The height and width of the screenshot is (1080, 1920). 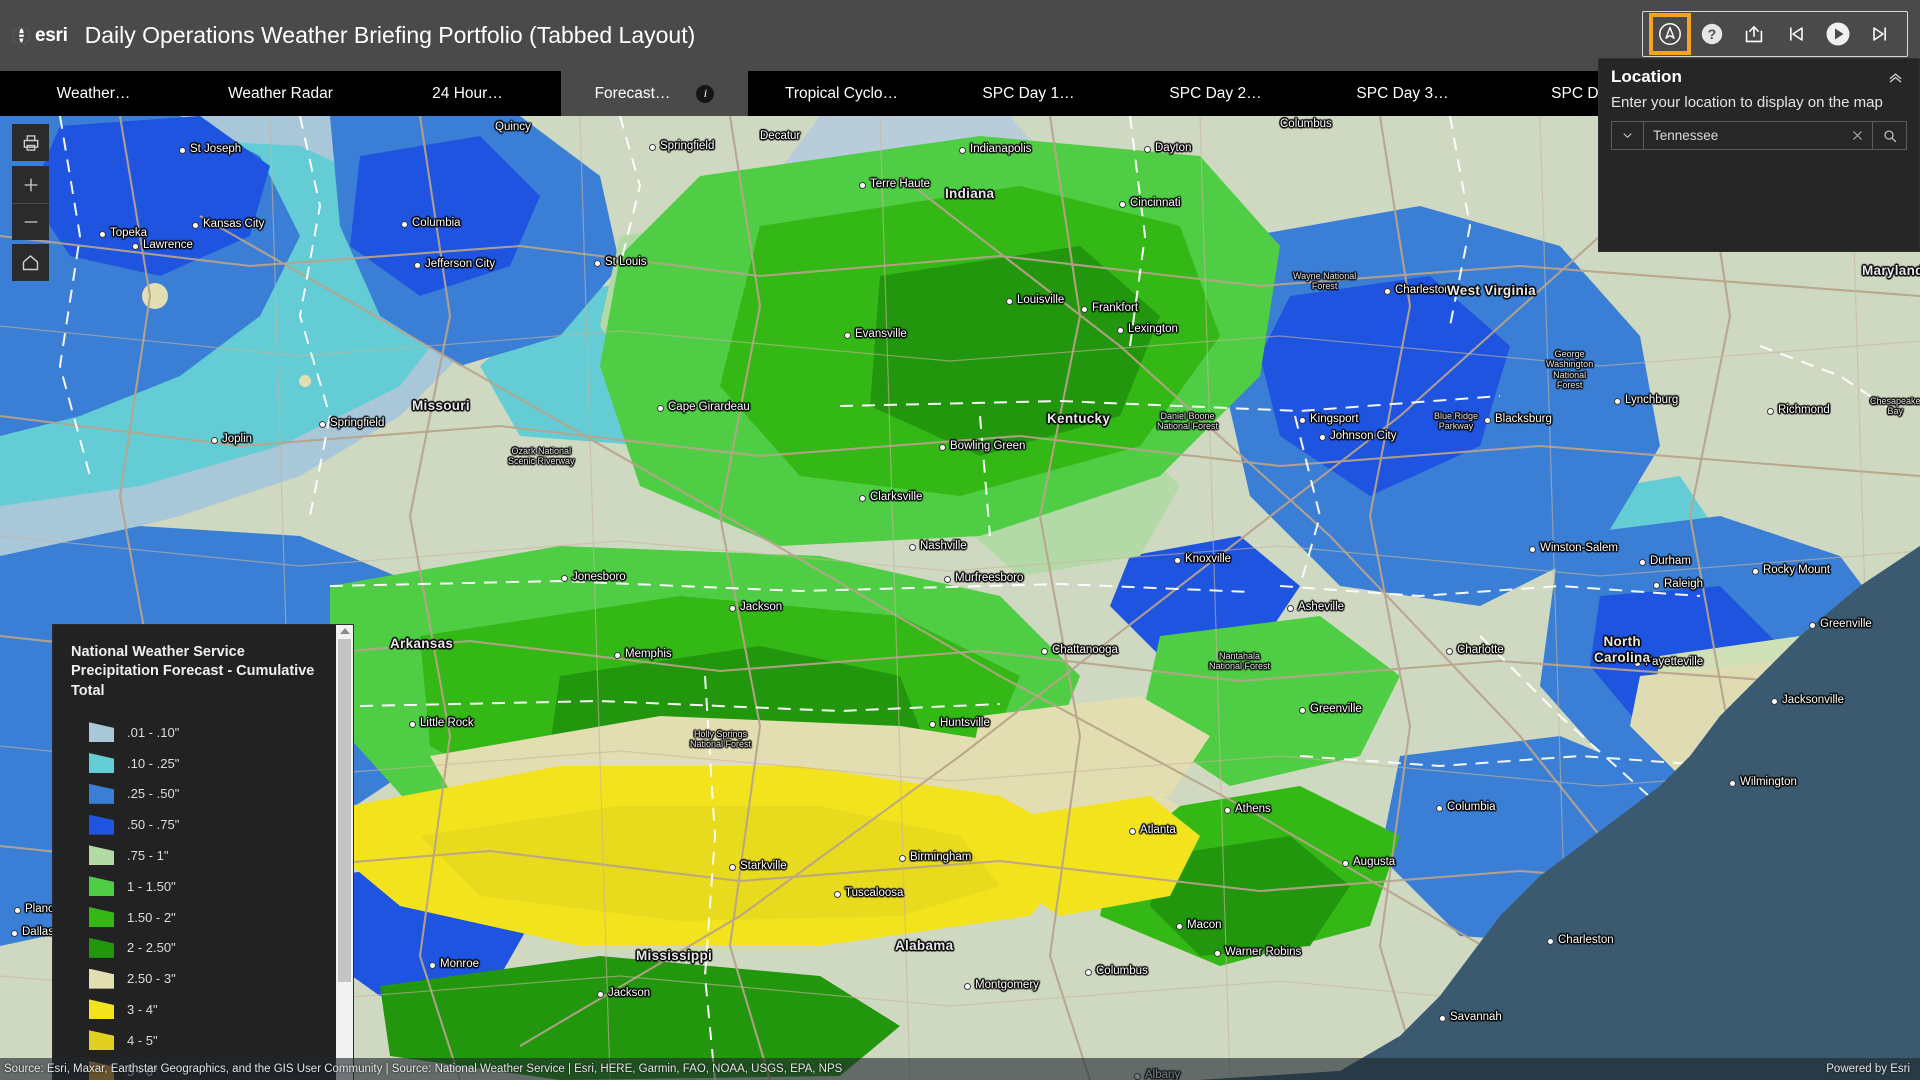 I want to click on legend-item-label: 1.50 - 2", so click(x=151, y=917).